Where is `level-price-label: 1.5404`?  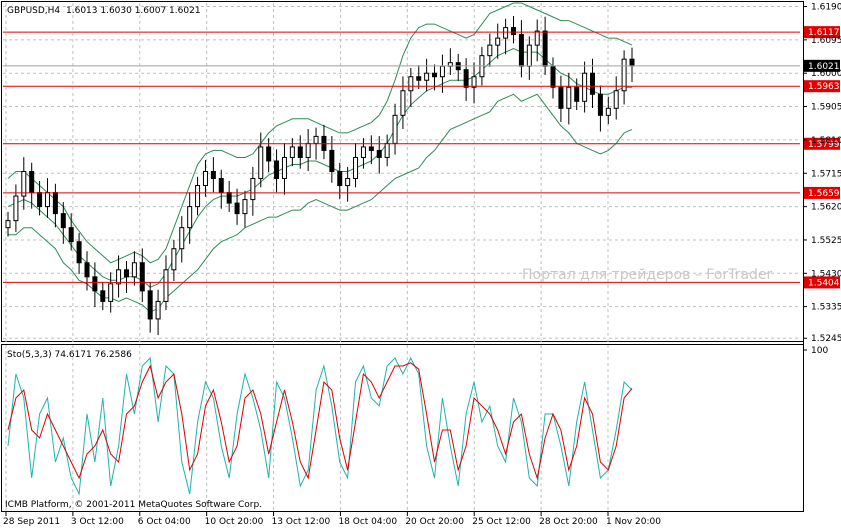 level-price-label: 1.5404 is located at coordinates (824, 283).